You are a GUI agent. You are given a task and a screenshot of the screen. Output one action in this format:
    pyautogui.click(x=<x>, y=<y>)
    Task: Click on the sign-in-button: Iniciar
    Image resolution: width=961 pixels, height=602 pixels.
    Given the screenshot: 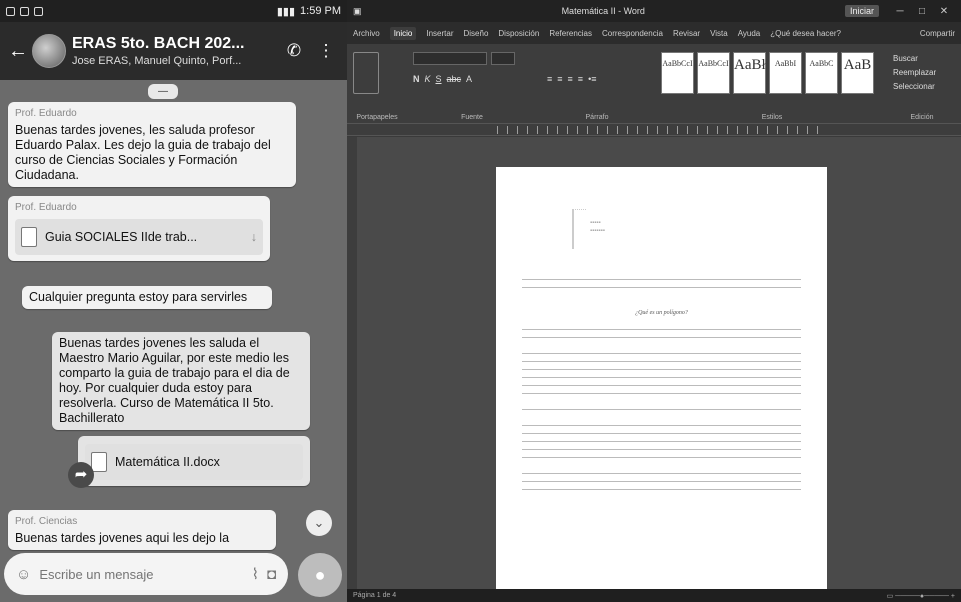 What is the action you would take?
    pyautogui.click(x=861, y=11)
    